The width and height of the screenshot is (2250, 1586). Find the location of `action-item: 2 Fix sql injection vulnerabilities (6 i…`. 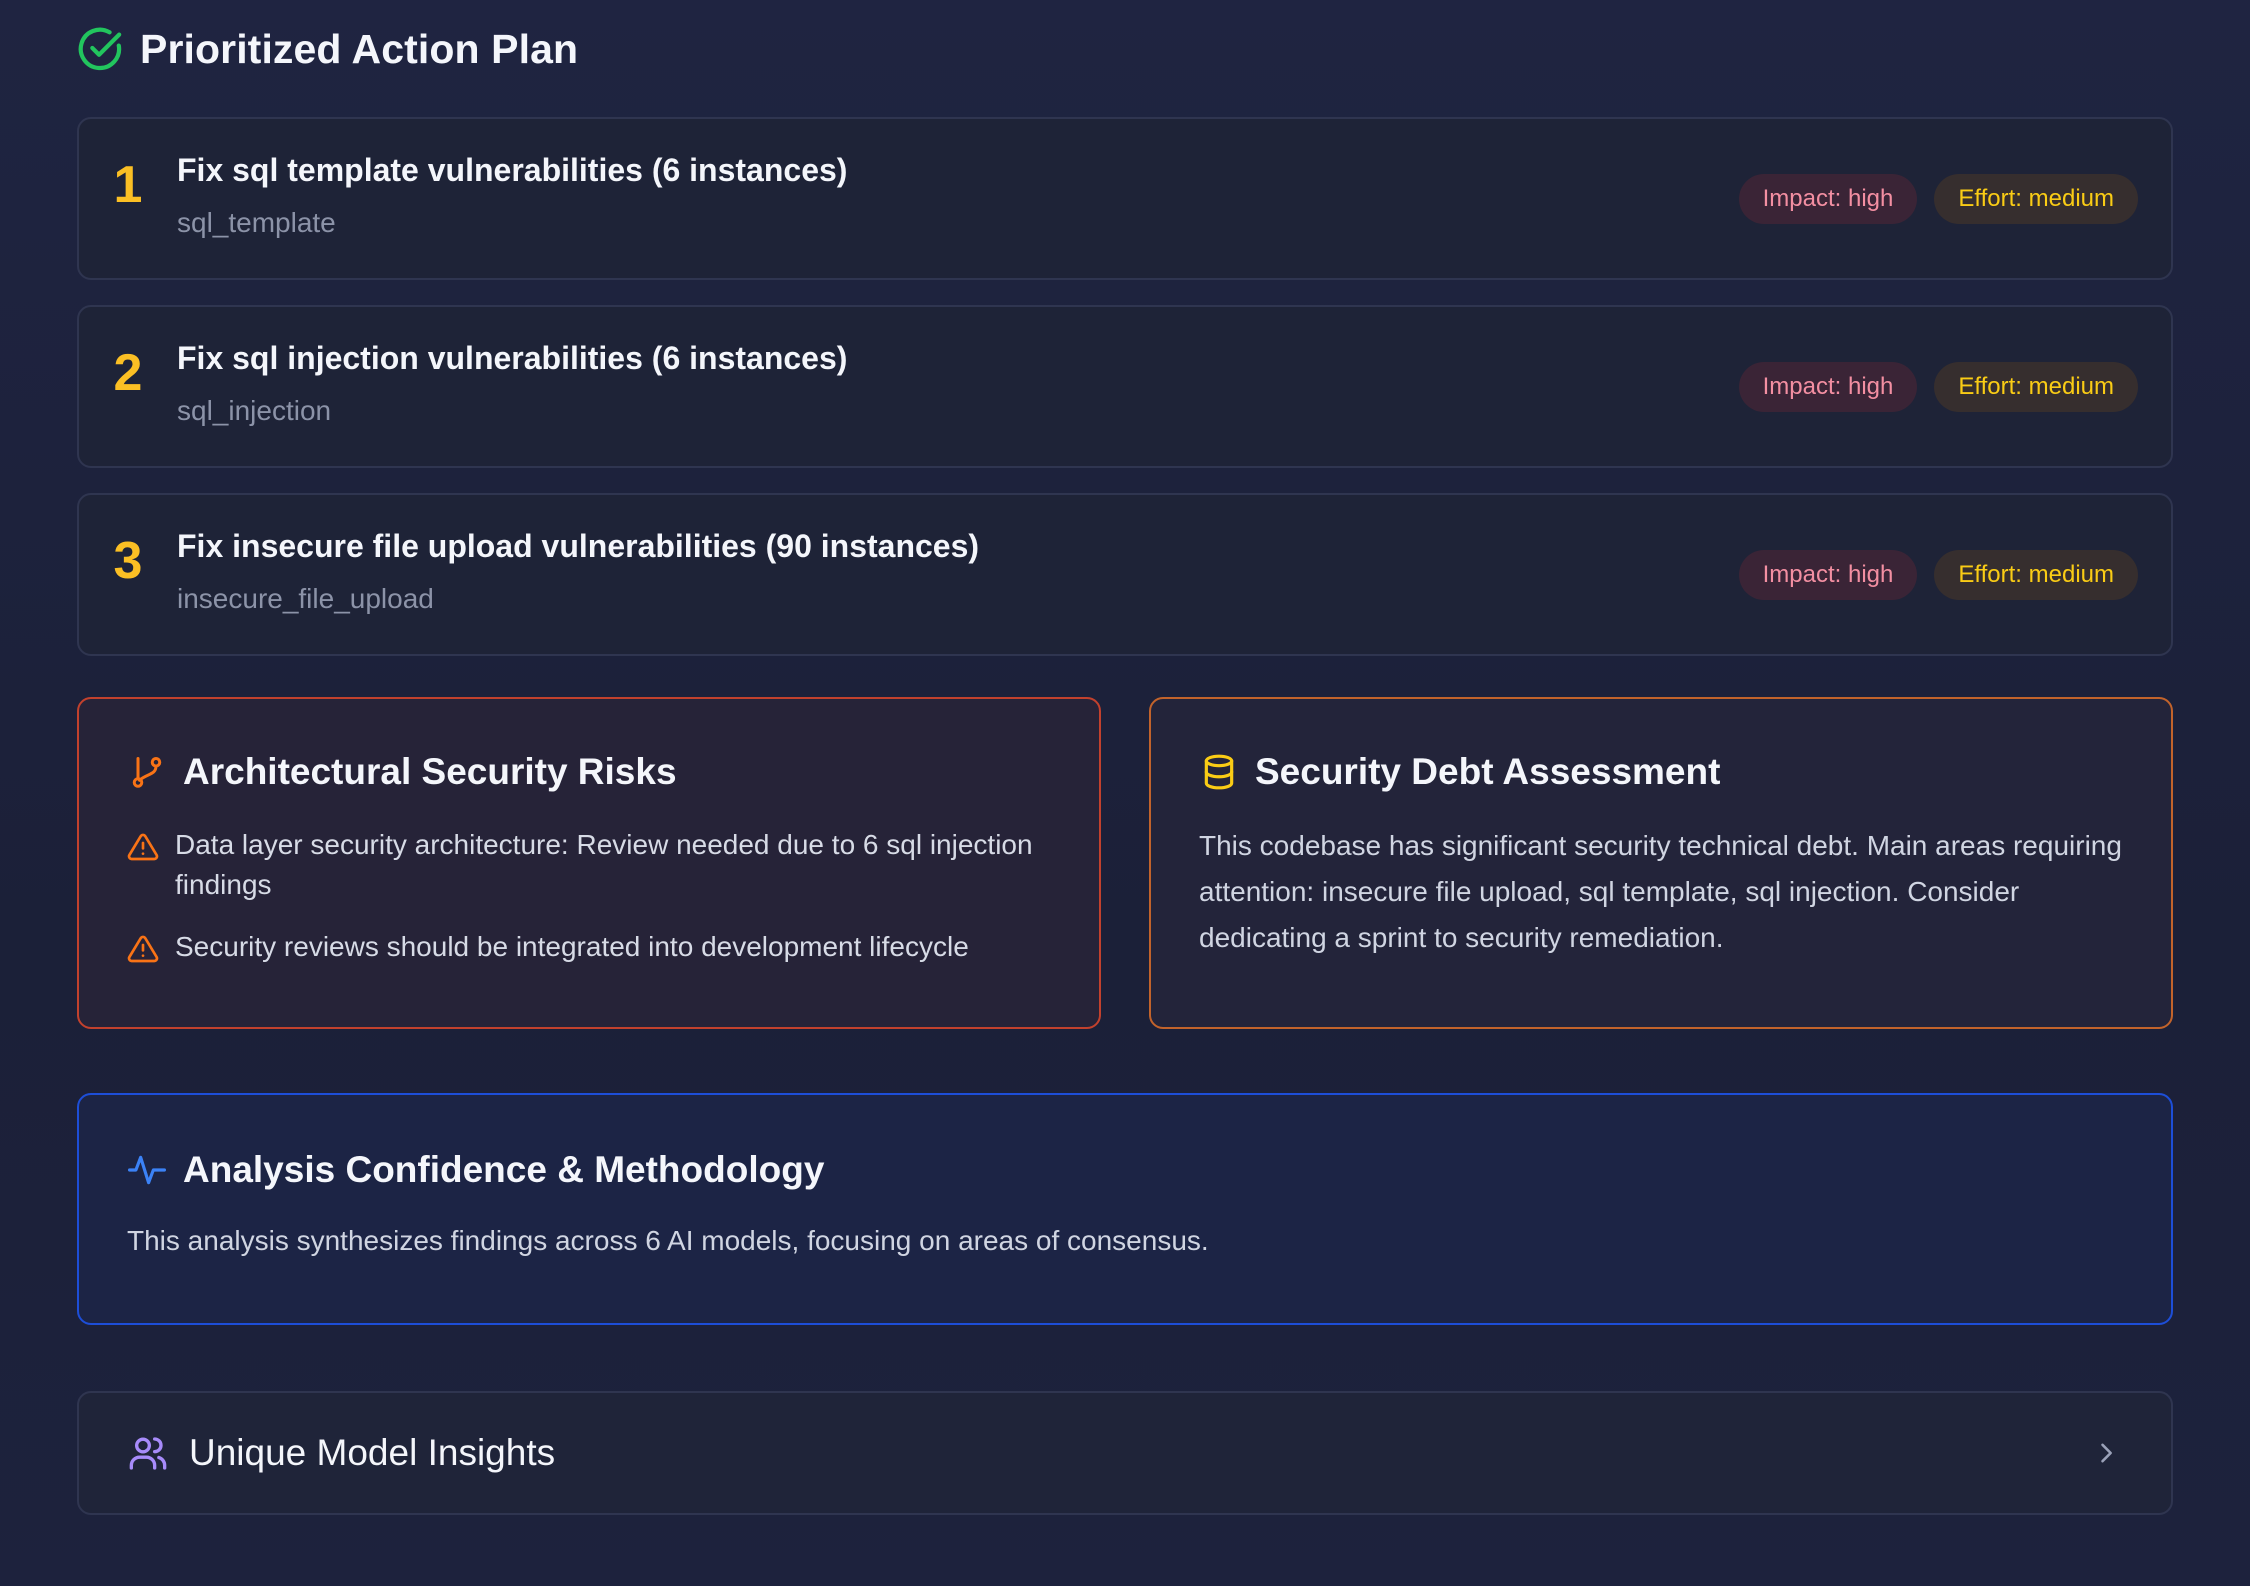

action-item: 2 Fix sql injection vulnerabilities (6 i… is located at coordinates (1125, 386).